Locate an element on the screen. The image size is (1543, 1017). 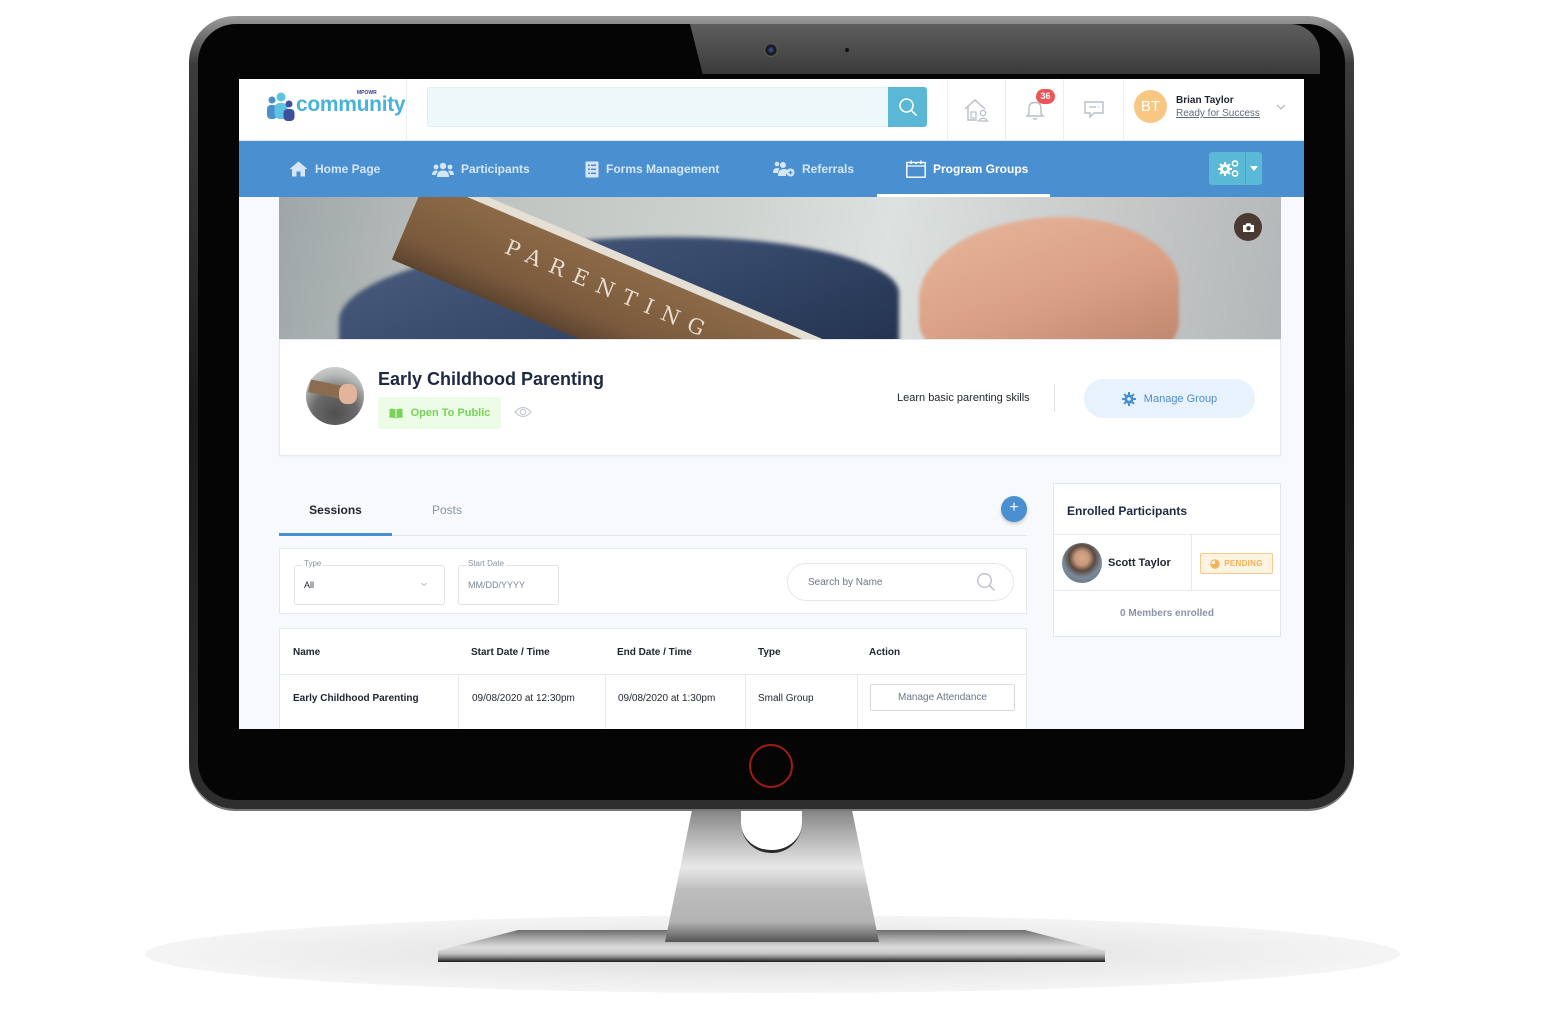
visibility-label: Open To Public is located at coordinates (450, 413).